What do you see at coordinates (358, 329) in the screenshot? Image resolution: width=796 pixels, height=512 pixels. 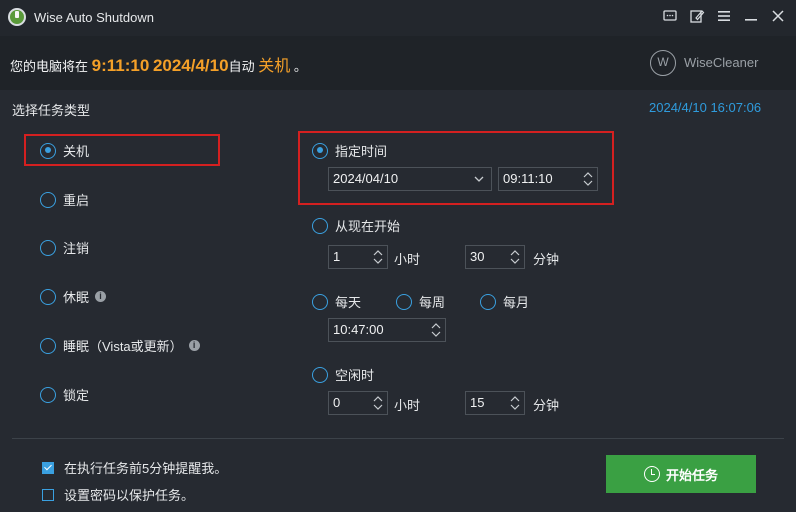 I see `periodic-time-value: 10:47:00` at bounding box center [358, 329].